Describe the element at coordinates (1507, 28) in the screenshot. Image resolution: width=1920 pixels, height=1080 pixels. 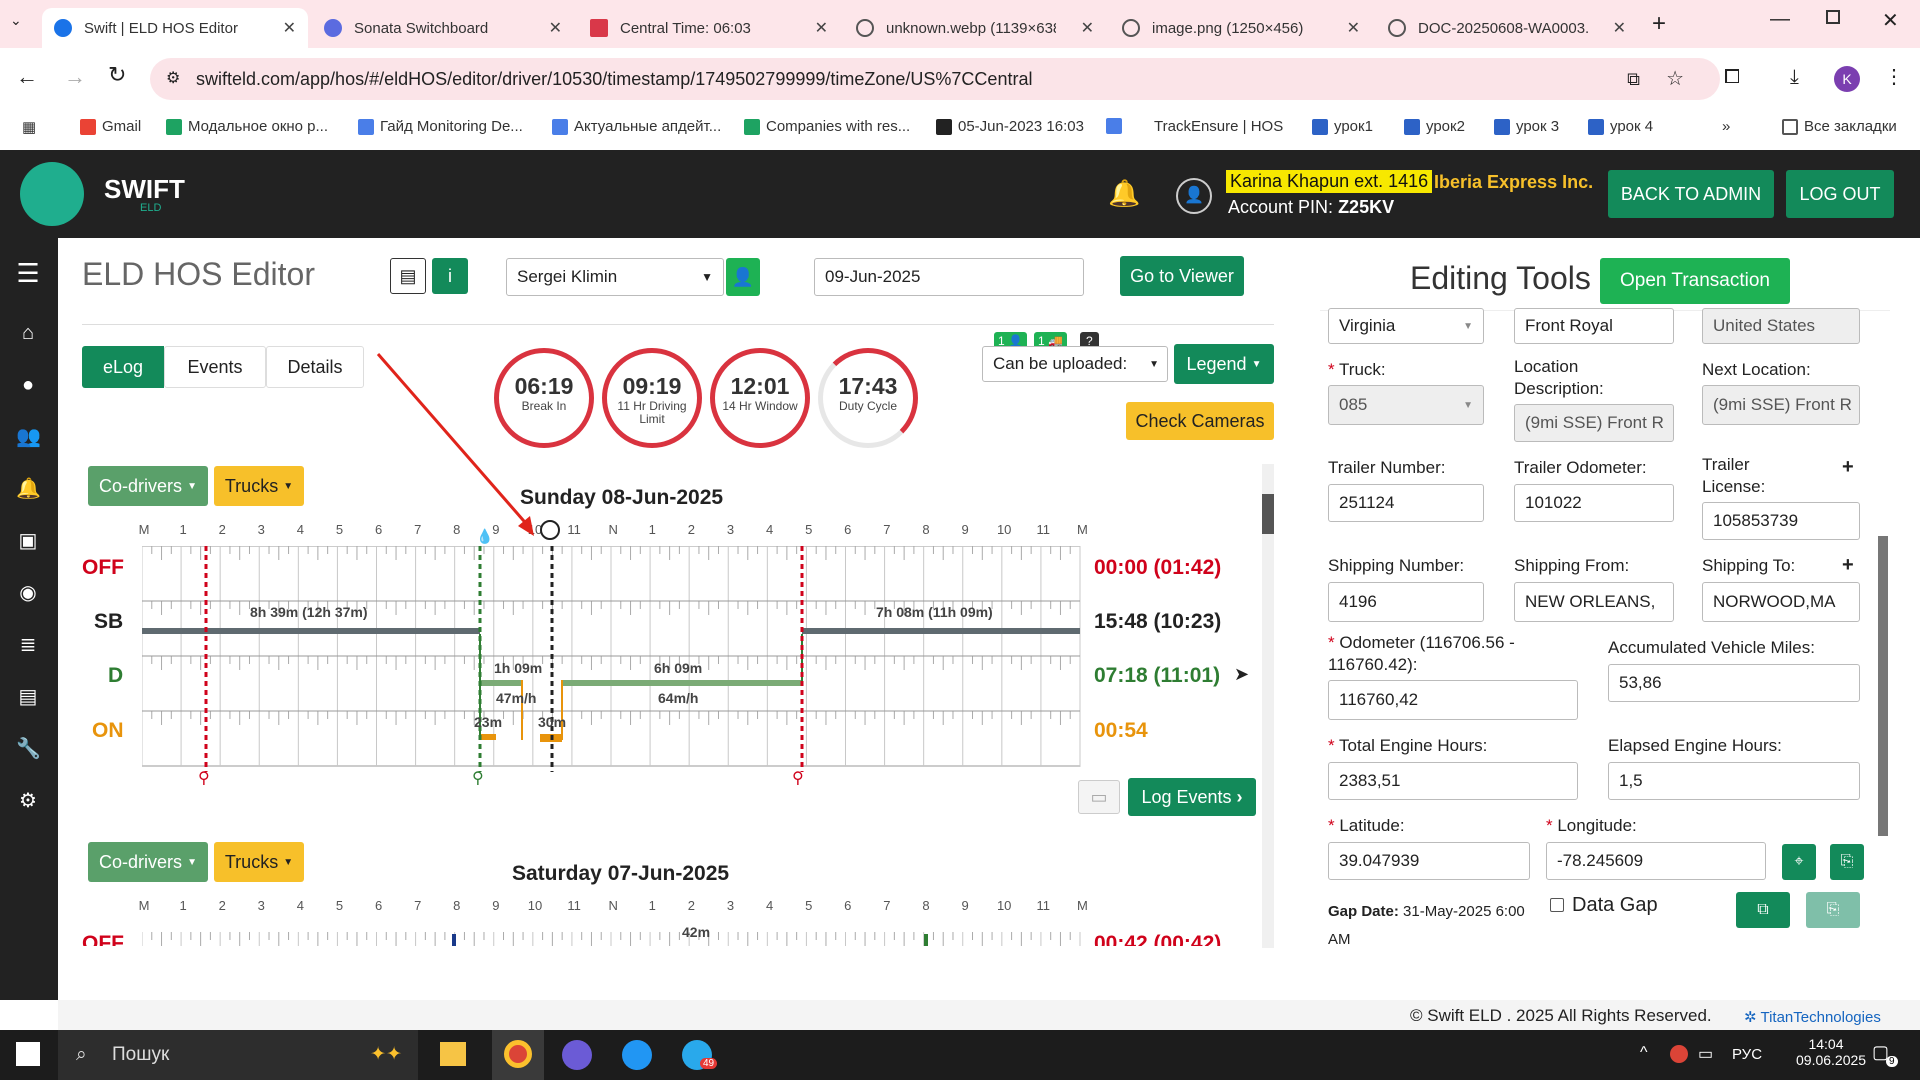
I see `tab-doc: DOC-20250608-WA0003.p ✕` at that location.